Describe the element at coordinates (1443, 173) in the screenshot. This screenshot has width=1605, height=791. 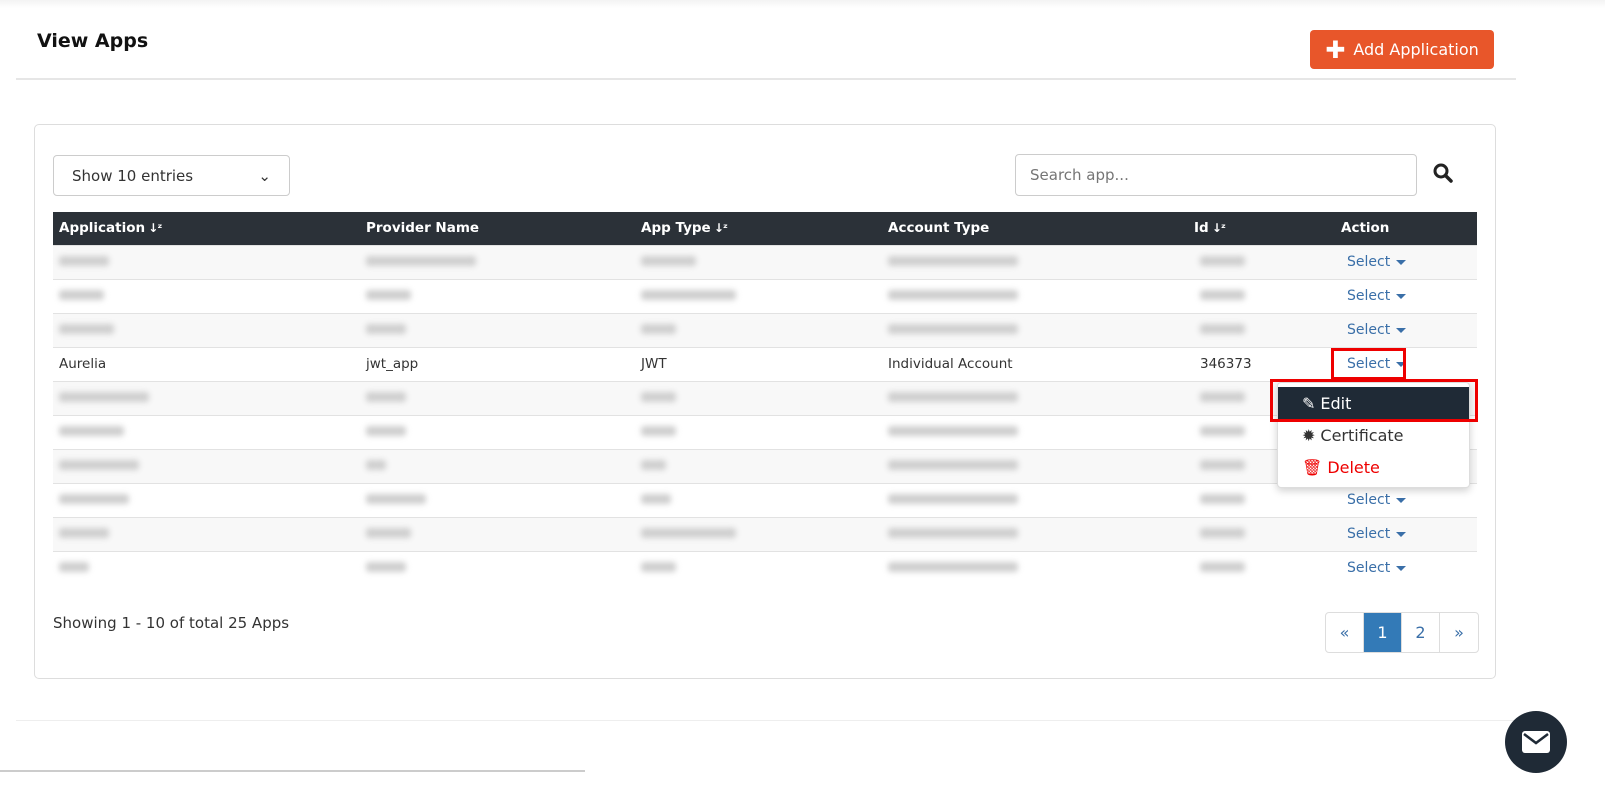
I see `search-icon` at that location.